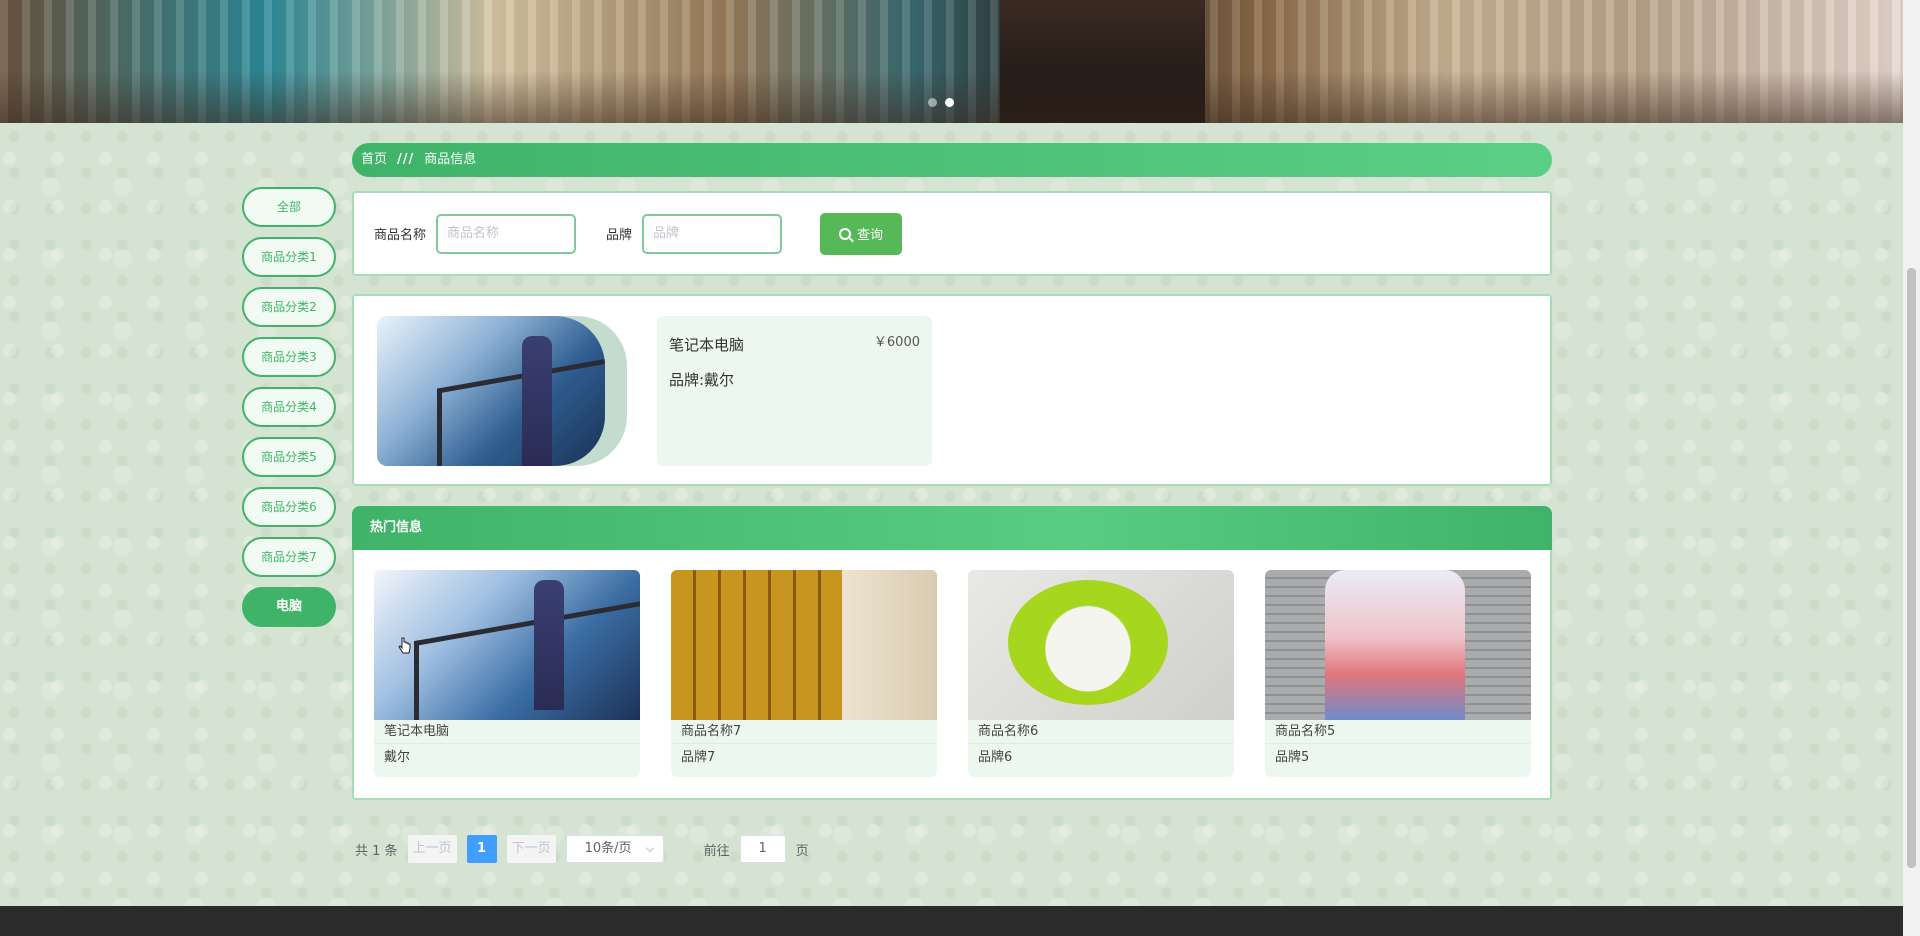  What do you see at coordinates (698, 757) in the screenshot?
I see `hot-item-brand: 品牌7` at bounding box center [698, 757].